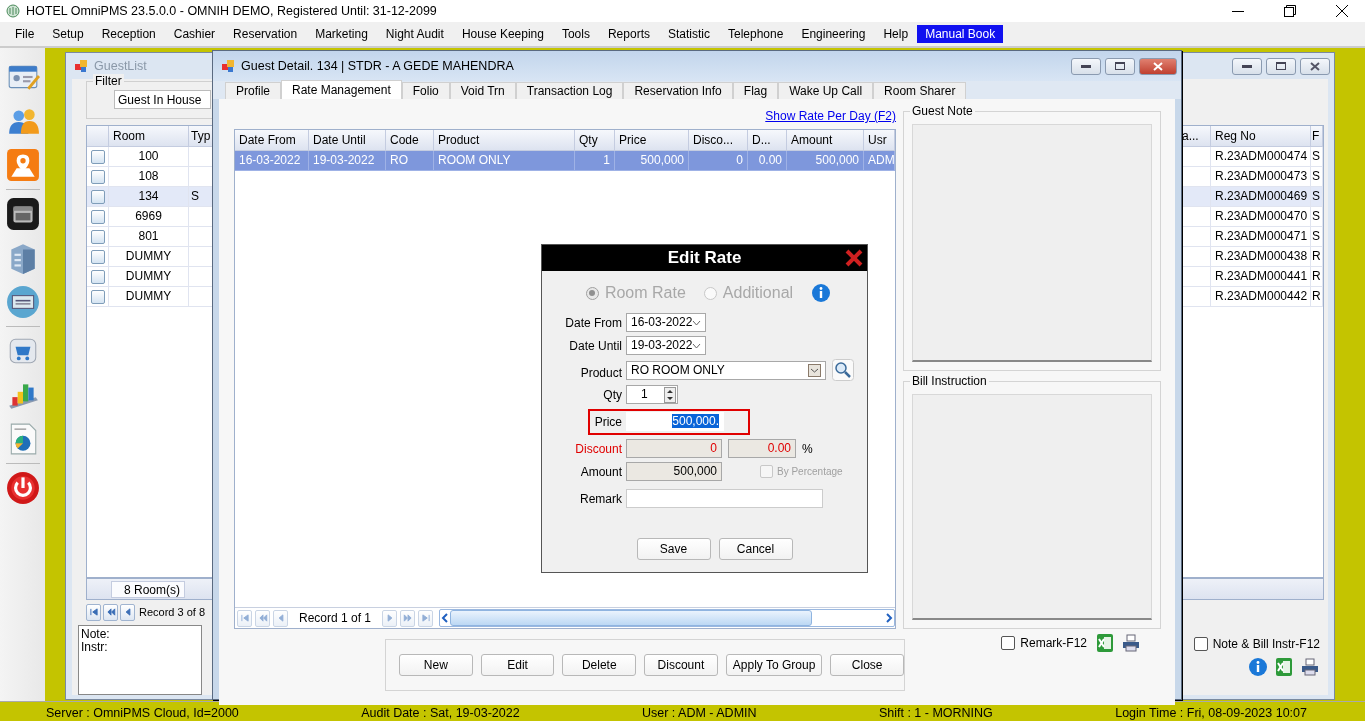 This screenshot has height=721, width=1365. Describe the element at coordinates (22, 165) in the screenshot. I see `map-pin-icon` at that location.